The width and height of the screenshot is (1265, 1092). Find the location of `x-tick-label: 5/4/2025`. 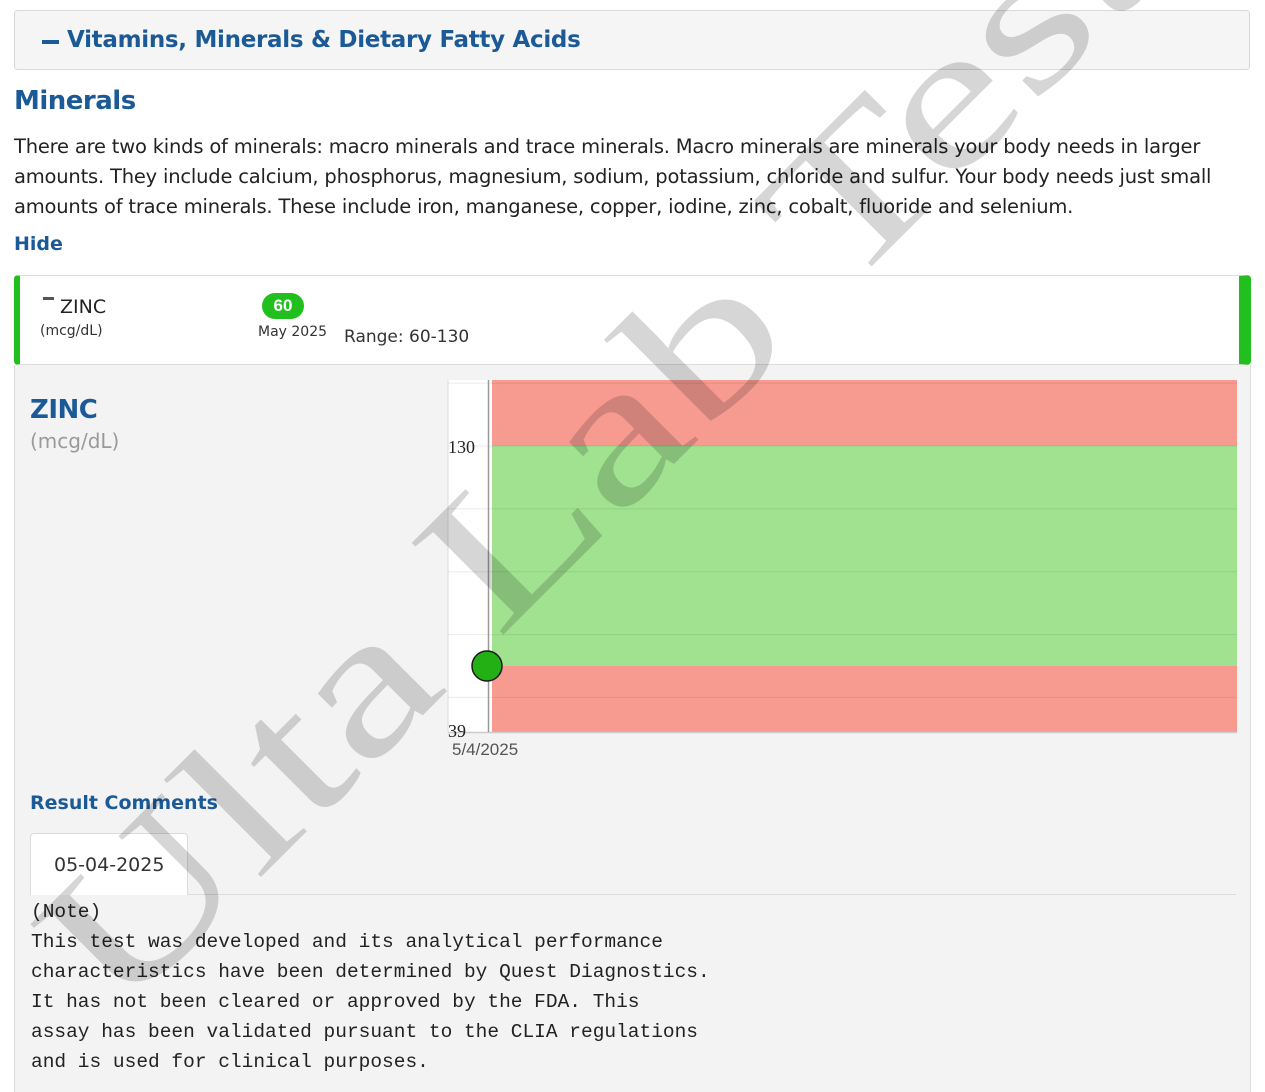

x-tick-label: 5/4/2025 is located at coordinates (485, 749).